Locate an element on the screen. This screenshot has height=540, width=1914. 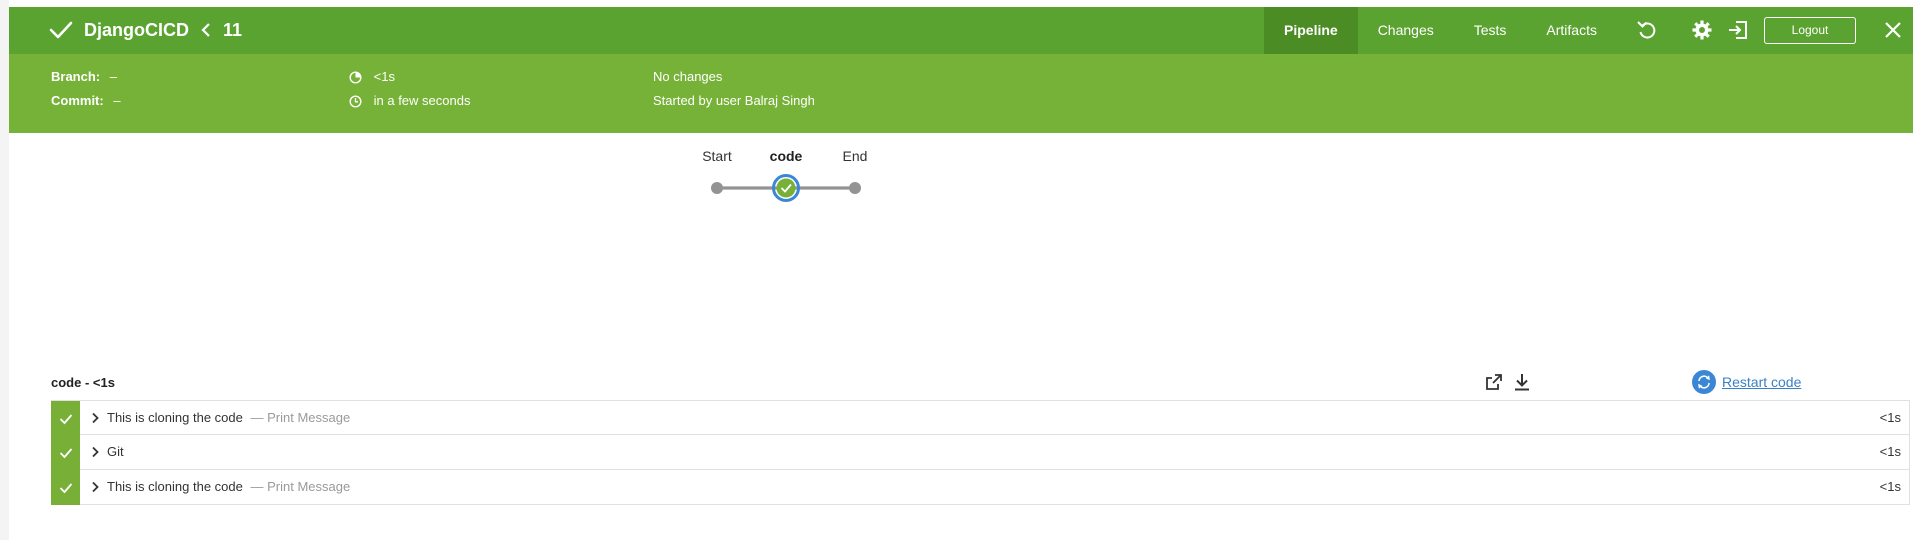
download-icon is located at coordinates (1522, 382).